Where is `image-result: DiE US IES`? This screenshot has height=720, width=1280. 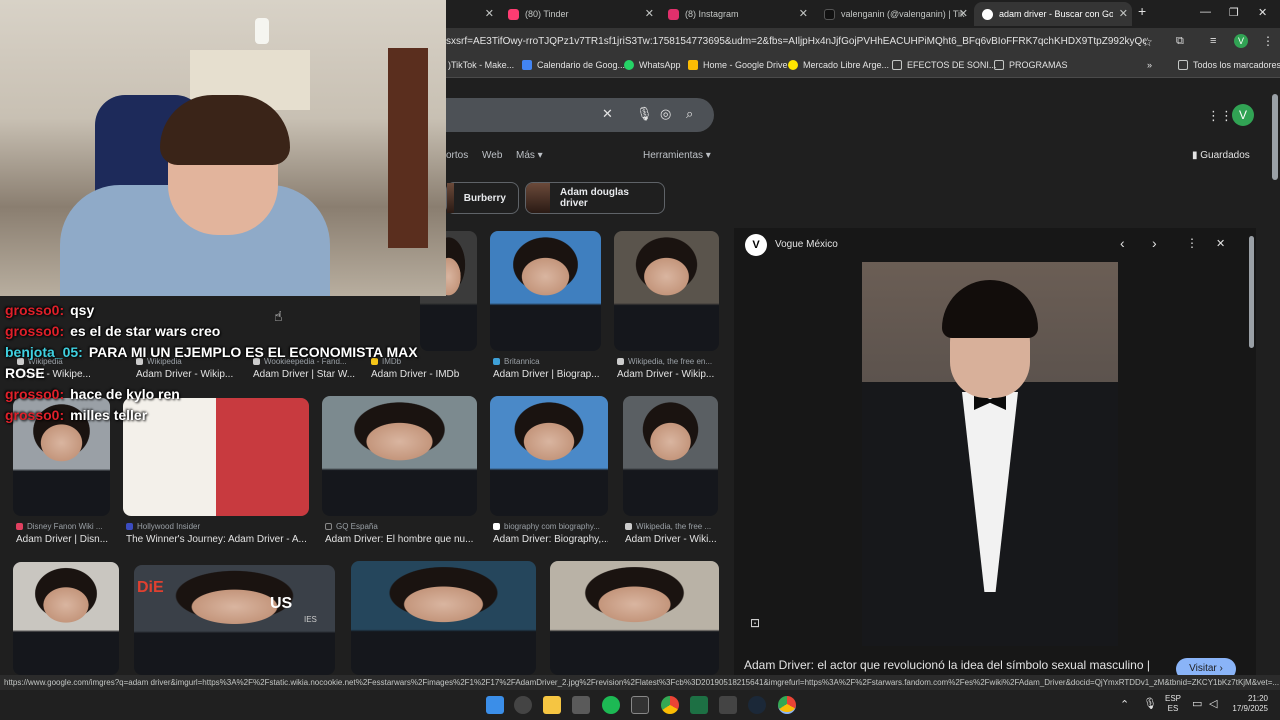 image-result: DiE US IES is located at coordinates (234, 620).